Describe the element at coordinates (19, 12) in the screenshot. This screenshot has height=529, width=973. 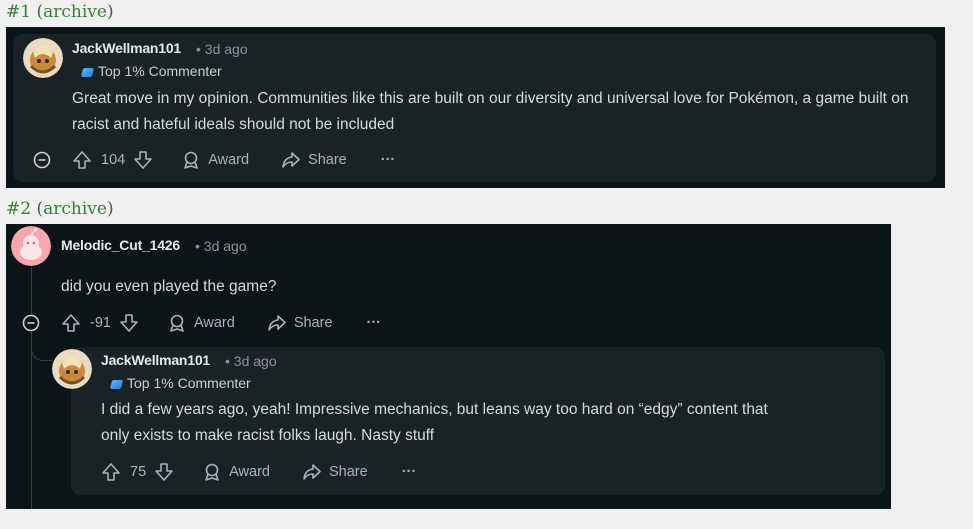
I see `item-number: #1` at that location.